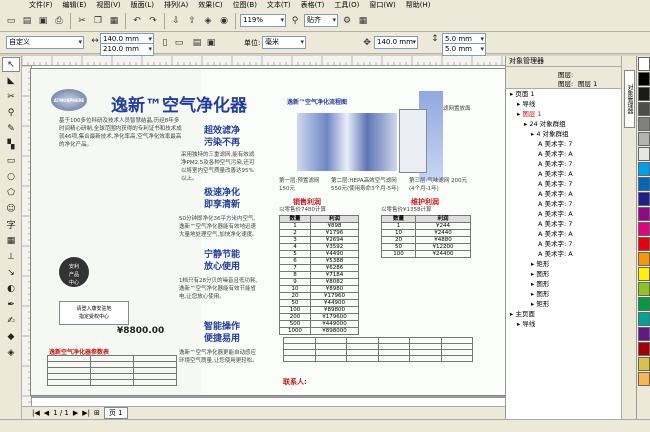 The width and height of the screenshot is (650, 432). What do you see at coordinates (321, 20) in the screenshot?
I see `snap-select: 贴齐` at bounding box center [321, 20].